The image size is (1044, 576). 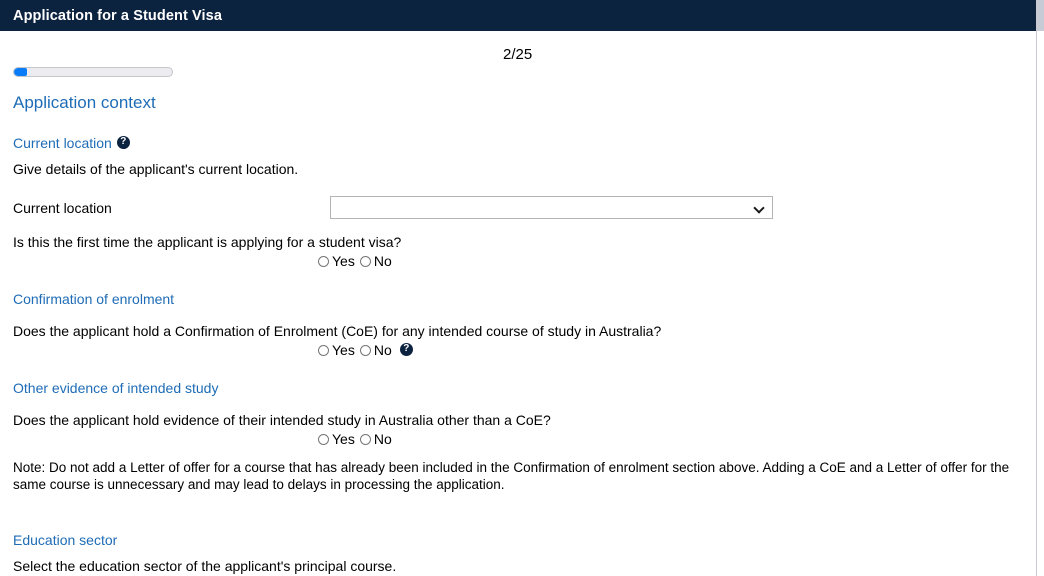 What do you see at coordinates (62, 207) in the screenshot?
I see `current-location-field-label: Current location` at bounding box center [62, 207].